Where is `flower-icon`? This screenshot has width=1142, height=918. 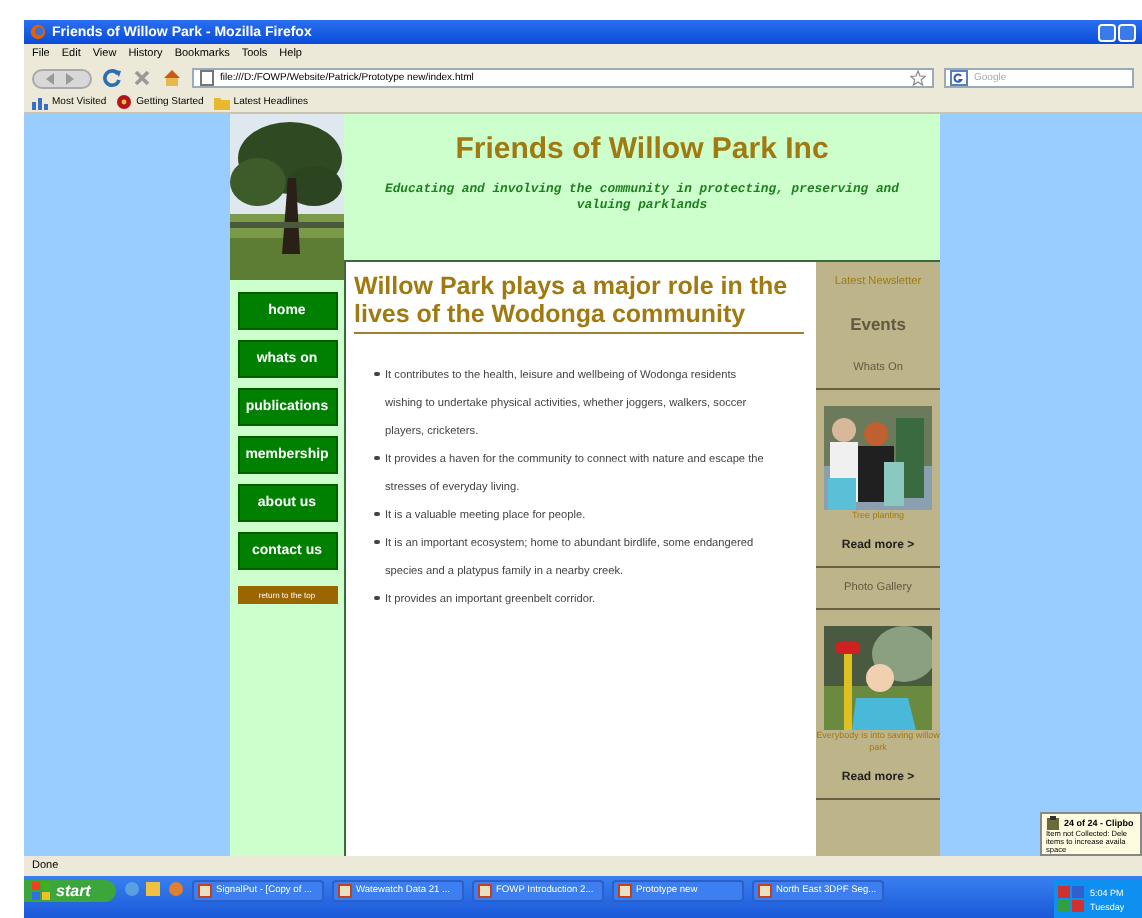 flower-icon is located at coordinates (124, 102).